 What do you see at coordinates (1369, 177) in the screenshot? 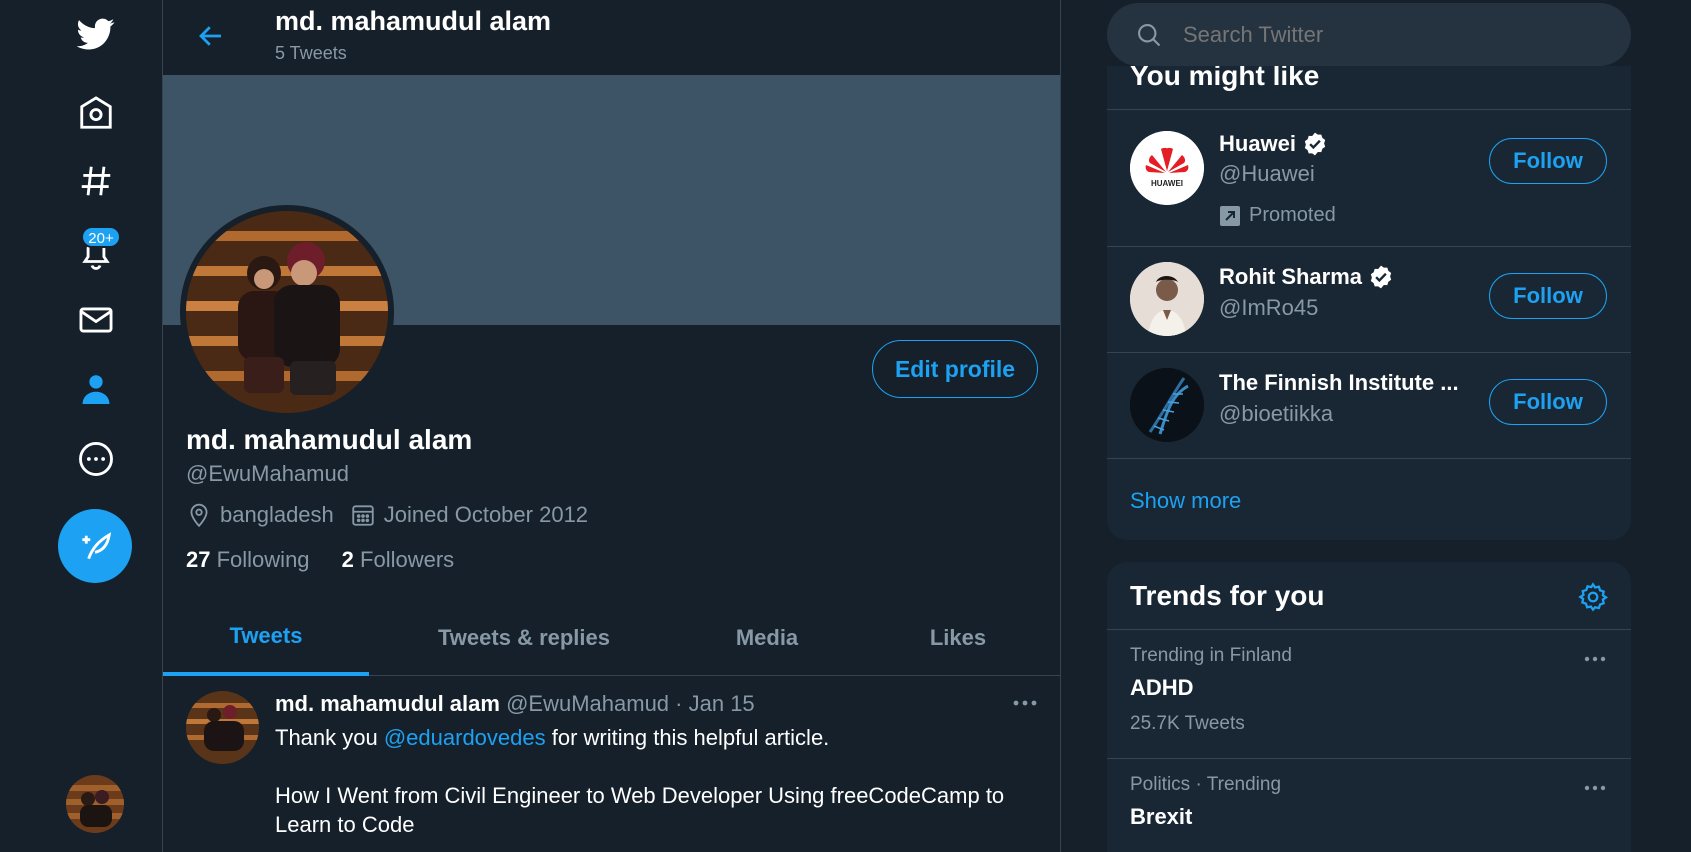
I see `suggested-user: HUAWEI Huawei @Huawei Promoted Follow` at bounding box center [1369, 177].